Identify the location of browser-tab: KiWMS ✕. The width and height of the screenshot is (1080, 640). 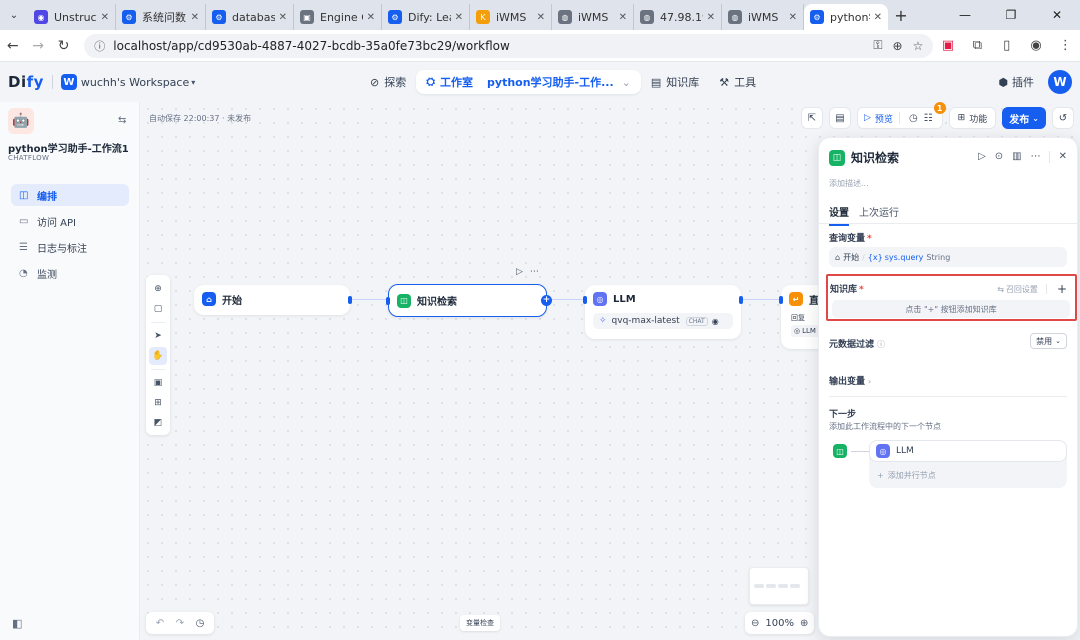
(511, 17).